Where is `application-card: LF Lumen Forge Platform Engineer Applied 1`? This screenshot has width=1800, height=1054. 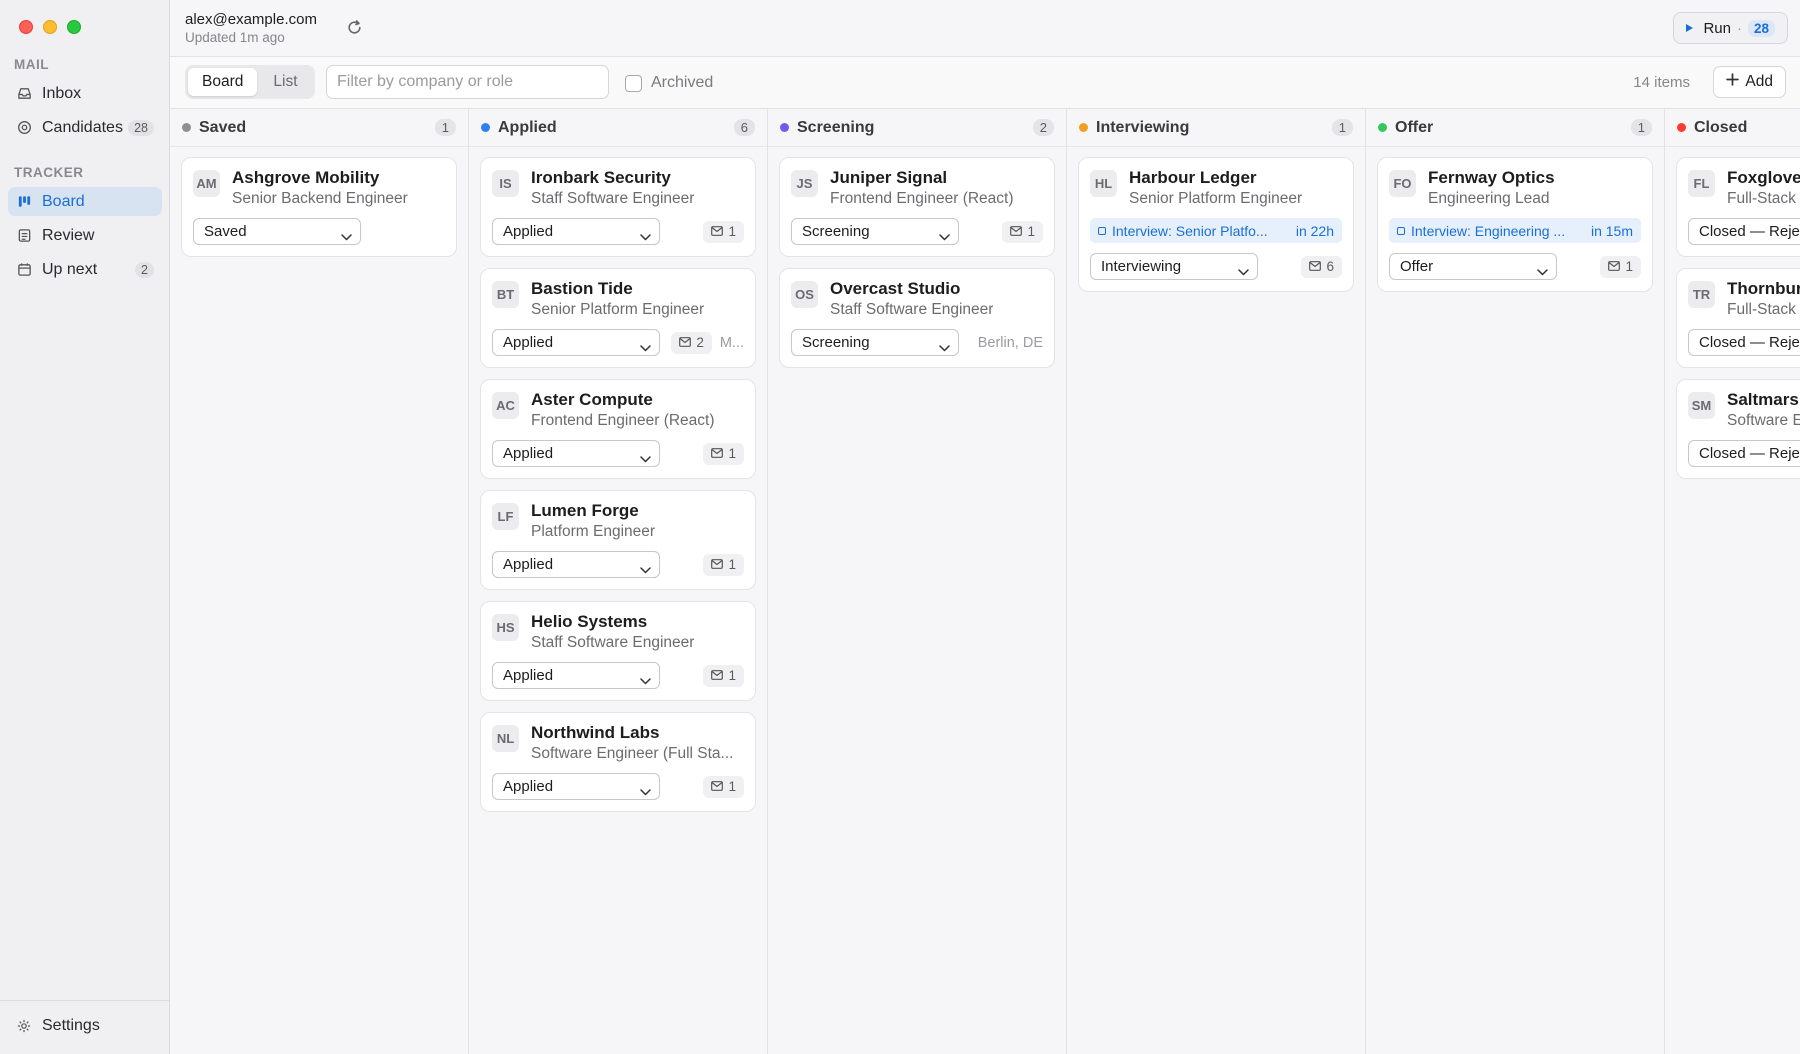 application-card: LF Lumen Forge Platform Engineer Applied 1 is located at coordinates (618, 540).